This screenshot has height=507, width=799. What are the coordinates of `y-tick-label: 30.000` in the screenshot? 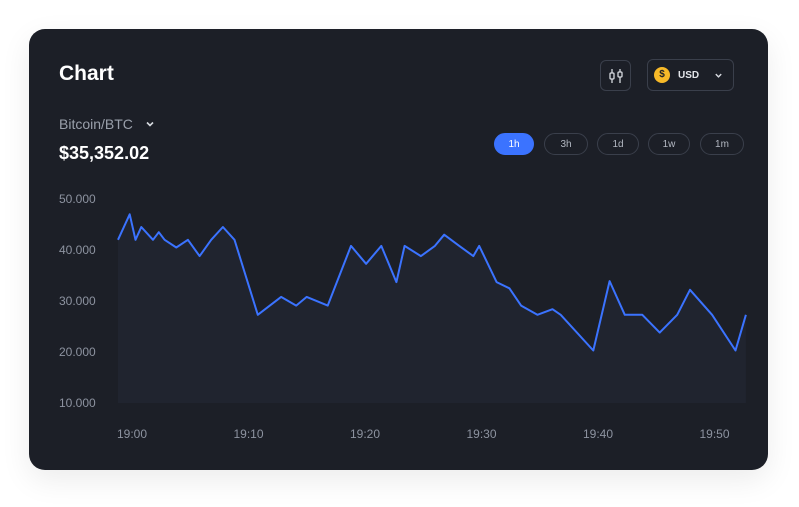 It's located at (77, 301).